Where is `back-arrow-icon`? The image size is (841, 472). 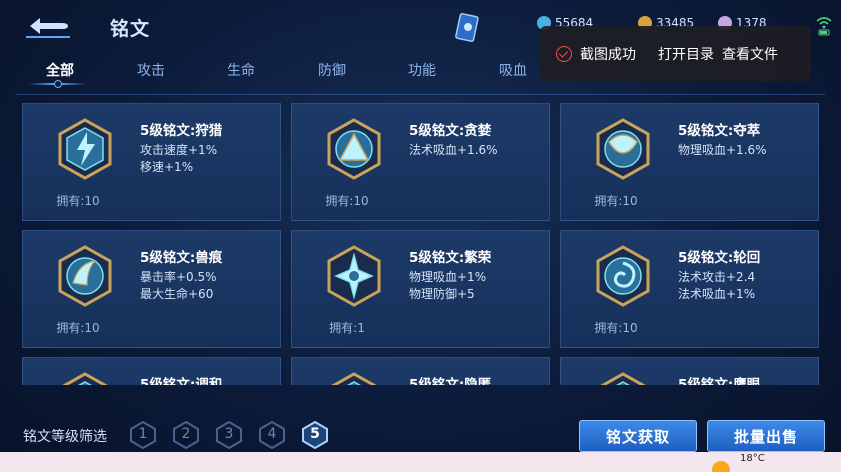
back-arrow-icon is located at coordinates (48, 26).